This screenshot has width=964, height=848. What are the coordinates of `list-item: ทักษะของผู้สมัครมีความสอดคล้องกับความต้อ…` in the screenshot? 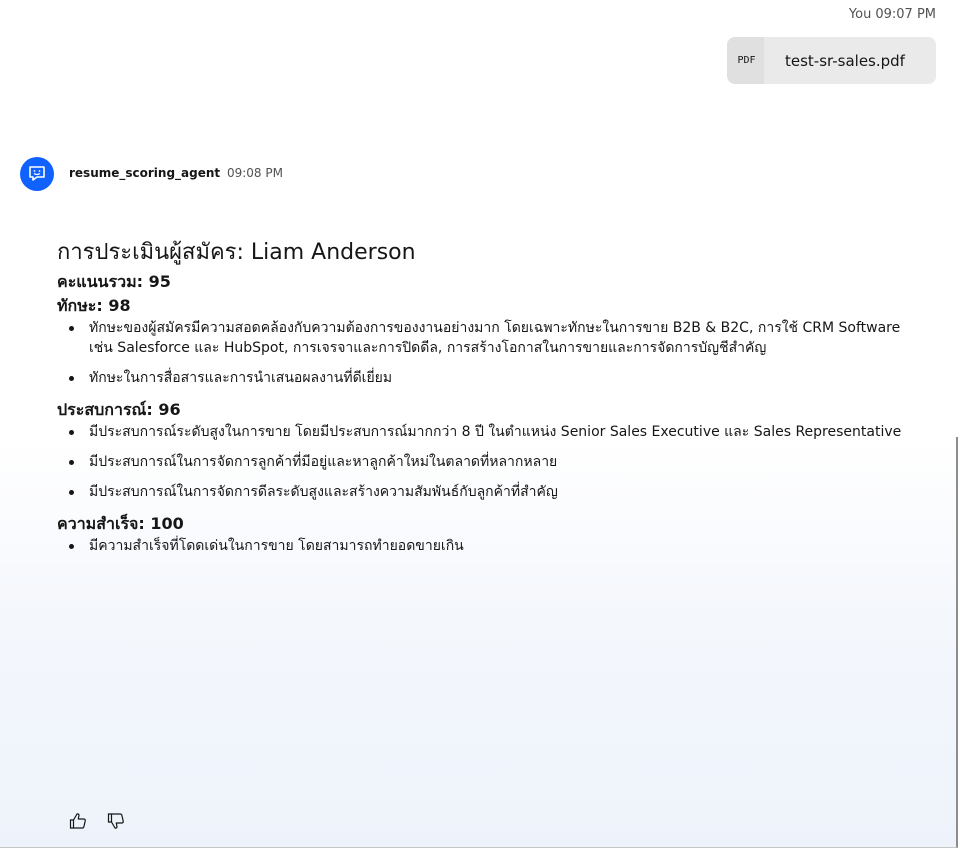 It's located at (498, 338).